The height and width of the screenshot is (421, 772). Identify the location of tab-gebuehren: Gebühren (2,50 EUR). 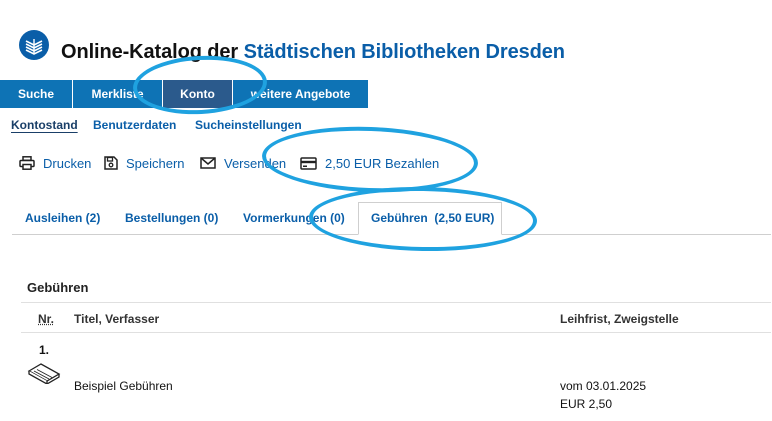
(432, 218).